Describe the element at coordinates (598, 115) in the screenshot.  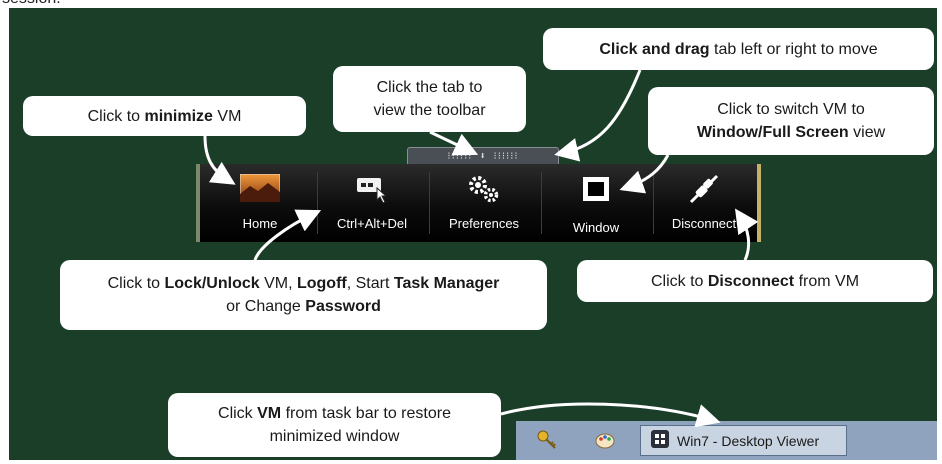
I see `arrow-drag` at that location.